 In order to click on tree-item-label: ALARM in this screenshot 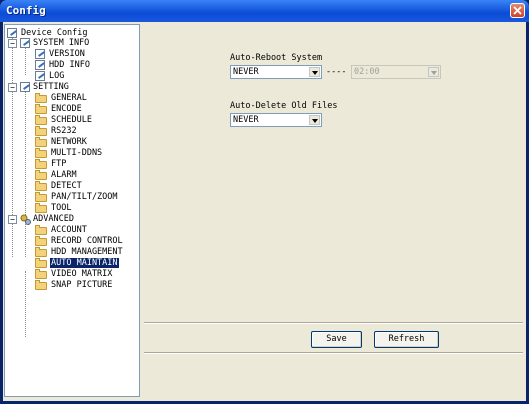, I will do `click(64, 175)`.